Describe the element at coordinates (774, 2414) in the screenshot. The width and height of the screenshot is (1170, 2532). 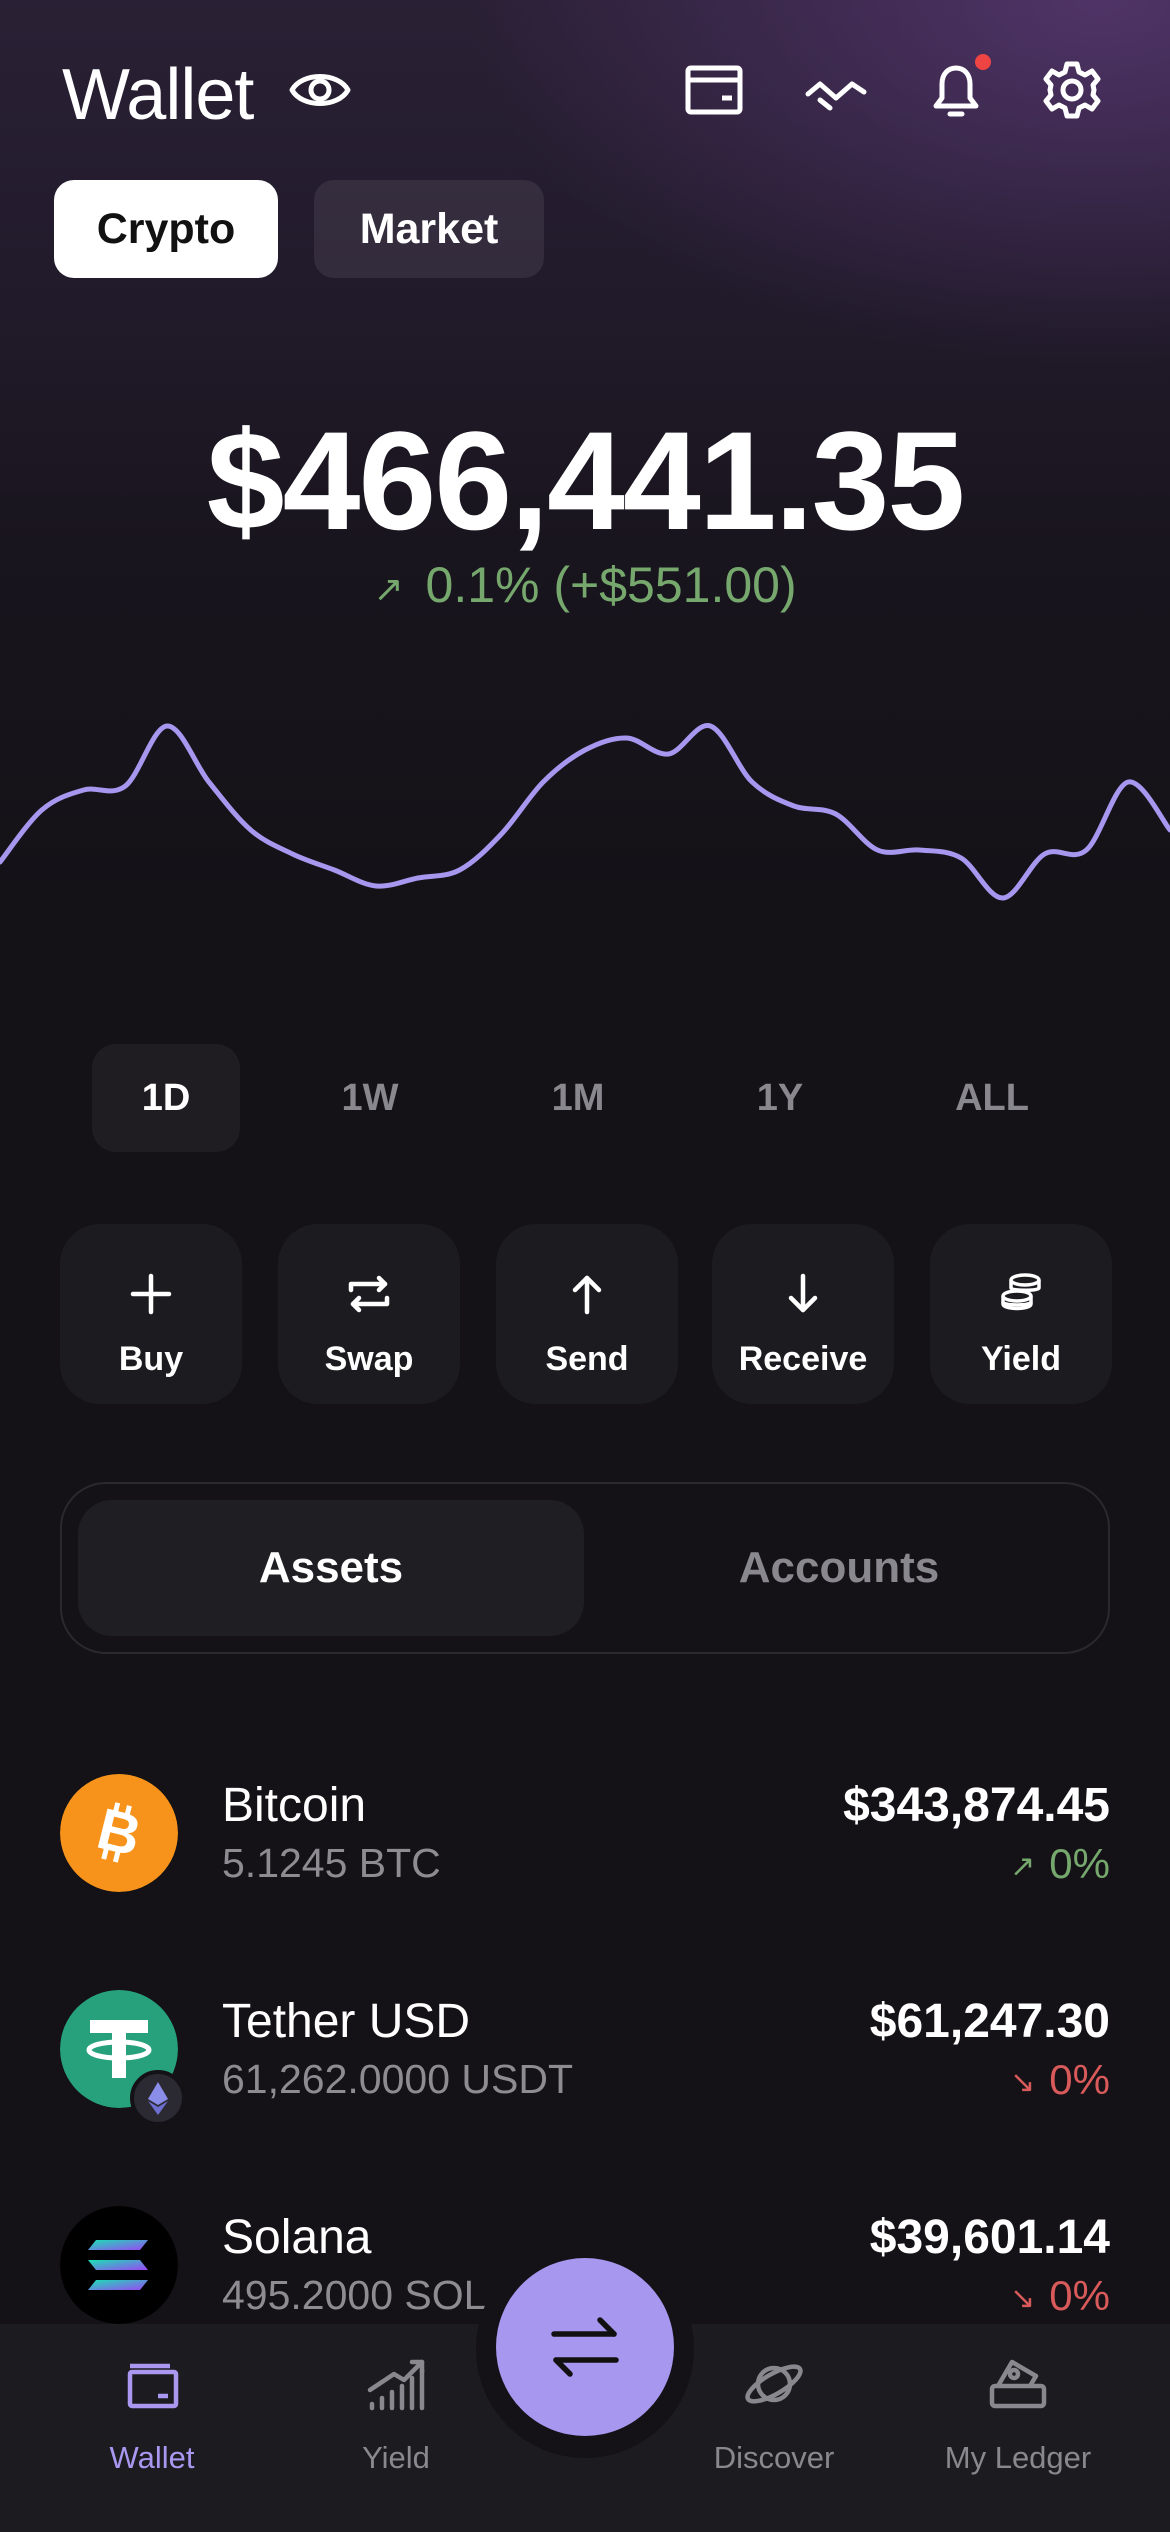
I see `nav-discover: Discover` at that location.